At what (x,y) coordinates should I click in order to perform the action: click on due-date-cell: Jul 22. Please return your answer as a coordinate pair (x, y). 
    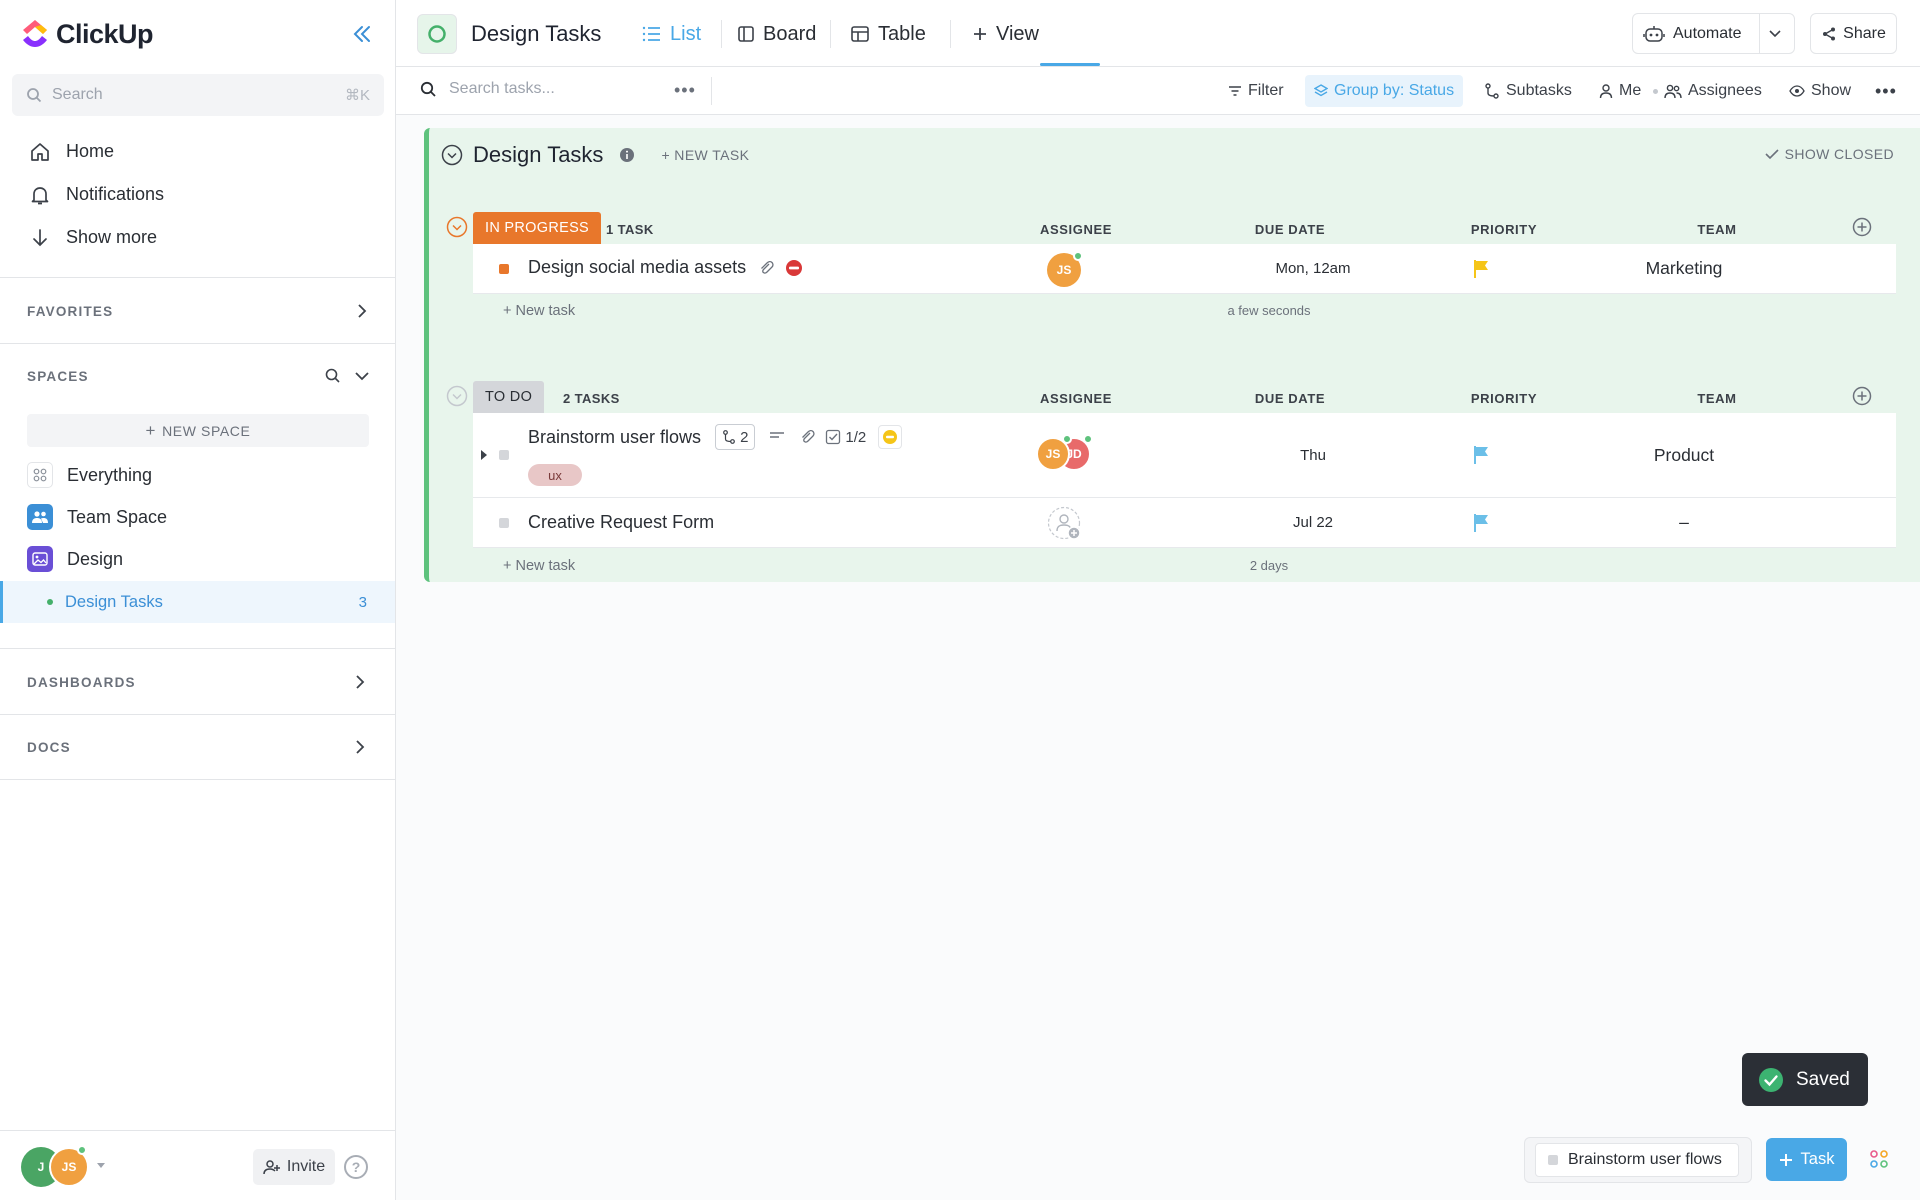
    Looking at the image, I should click on (1313, 522).